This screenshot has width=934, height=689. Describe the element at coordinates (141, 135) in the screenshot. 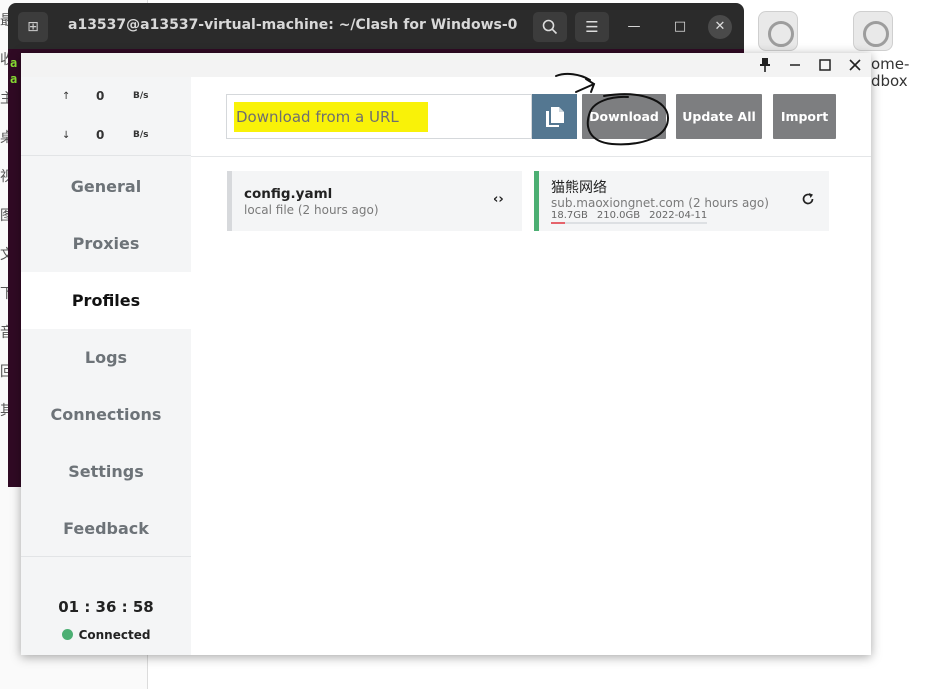

I see `download-unit: B/s` at that location.